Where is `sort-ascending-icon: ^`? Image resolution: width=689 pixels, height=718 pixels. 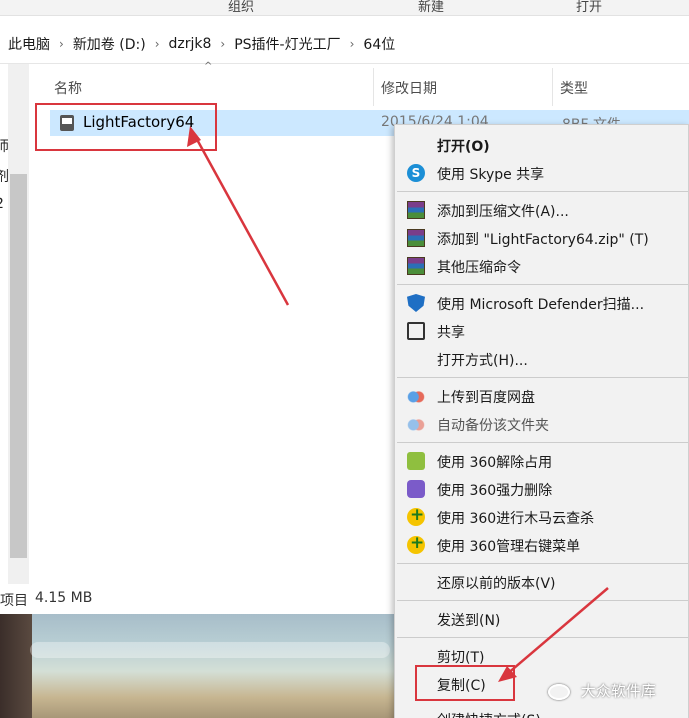
sort-ascending-icon: ^ is located at coordinates (208, 66).